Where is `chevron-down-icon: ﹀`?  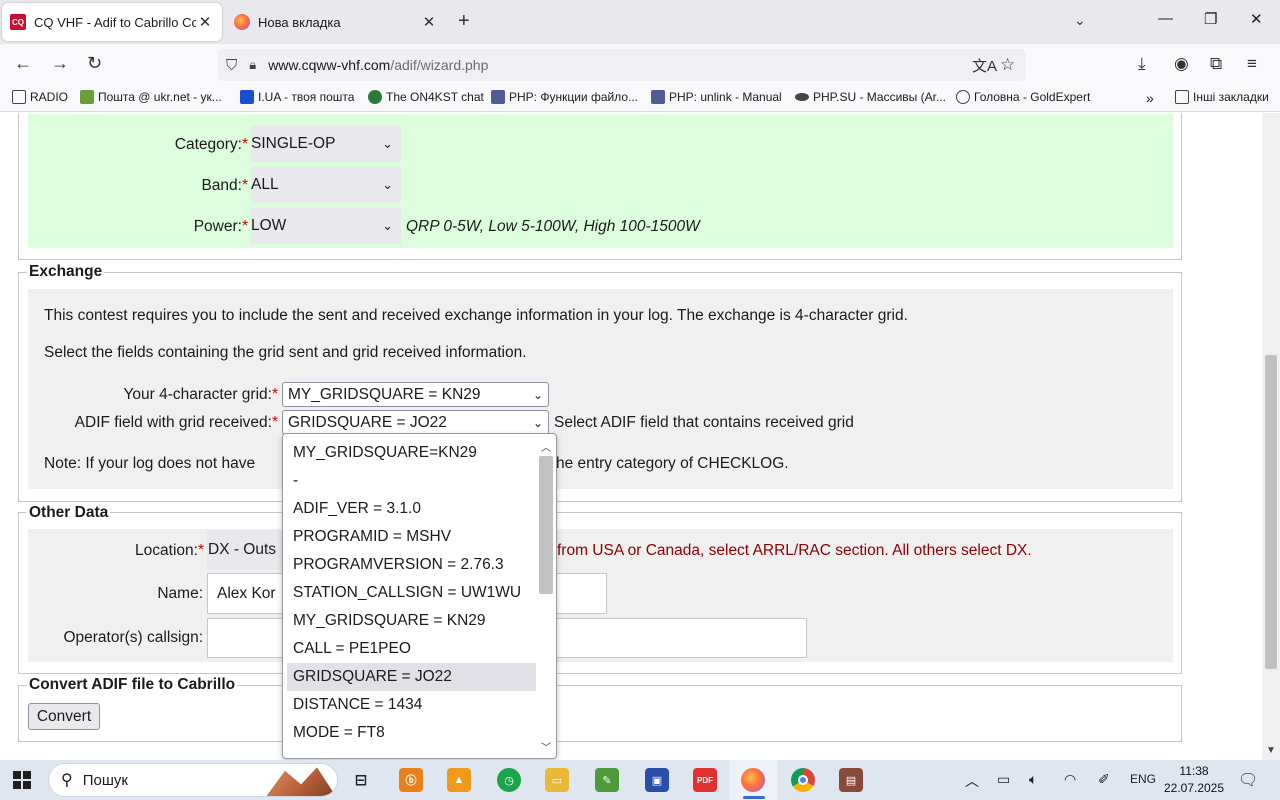 chevron-down-icon: ﹀ is located at coordinates (546, 746).